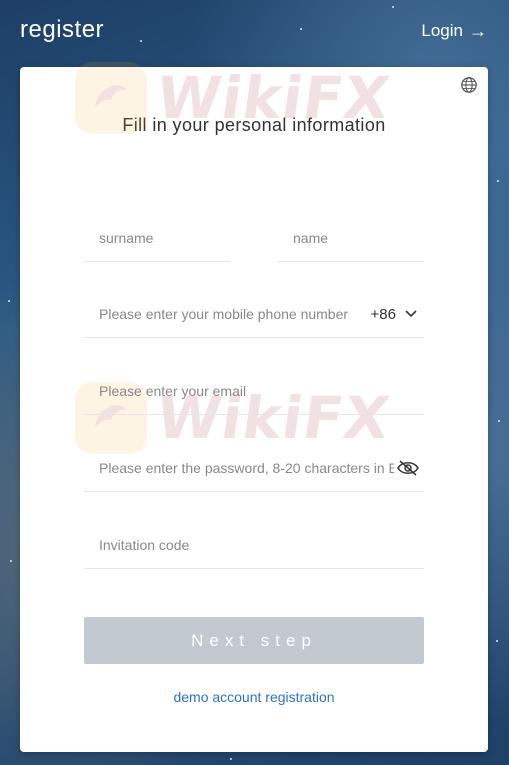 The height and width of the screenshot is (765, 509). What do you see at coordinates (442, 30) in the screenshot?
I see `login-label: Login` at bounding box center [442, 30].